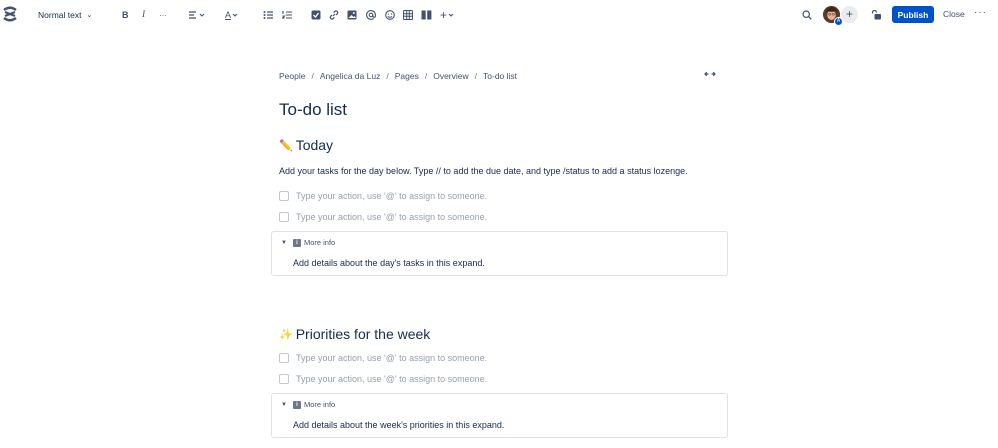 The image size is (998, 448). I want to click on more-options-button: ···, so click(980, 12).